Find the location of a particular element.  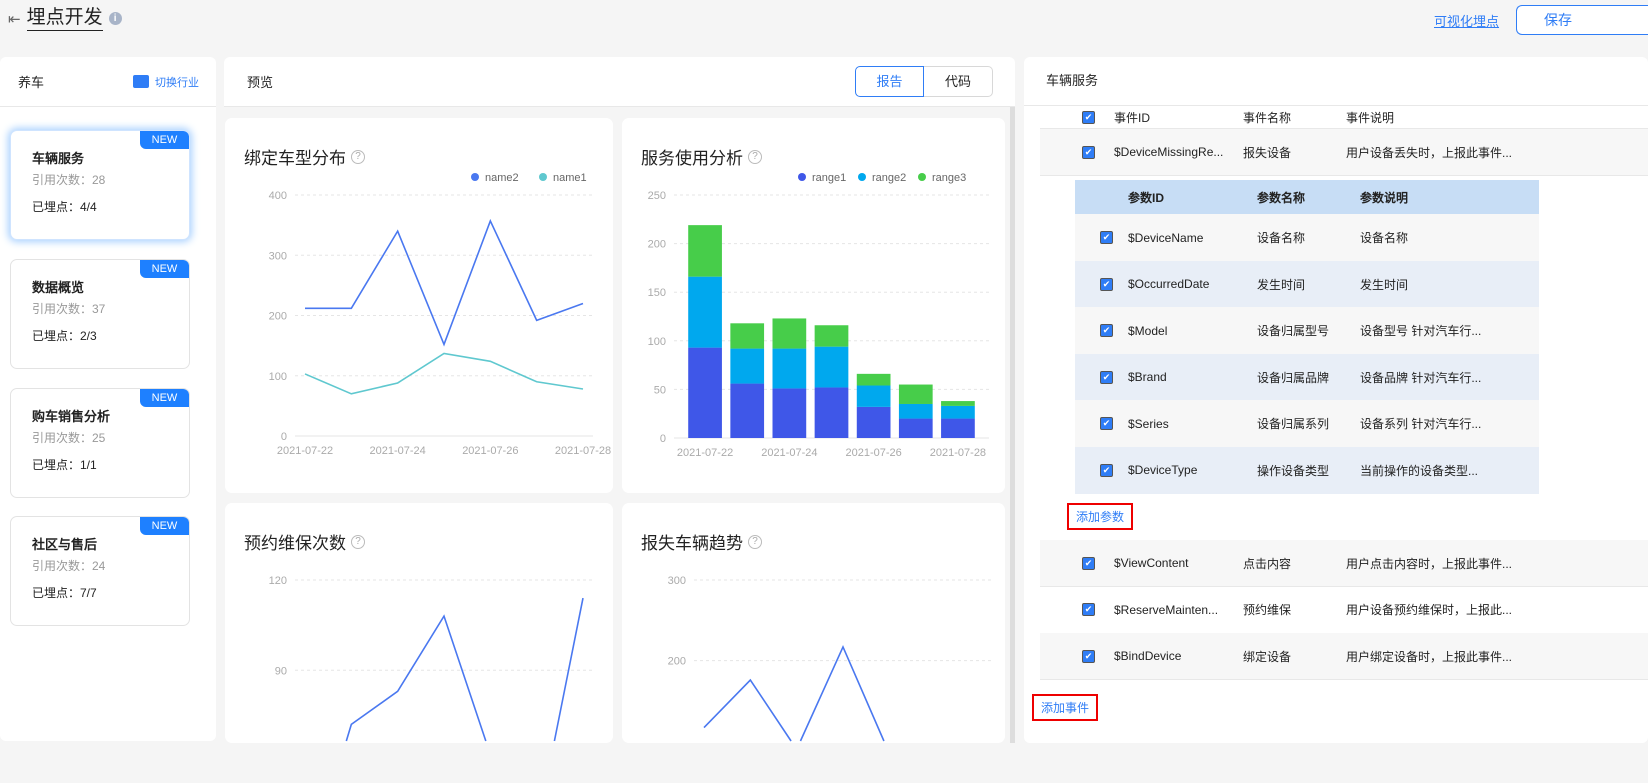

param-row: ✔ $OccurredDate 发生时间 发生时间 is located at coordinates (1307, 284).